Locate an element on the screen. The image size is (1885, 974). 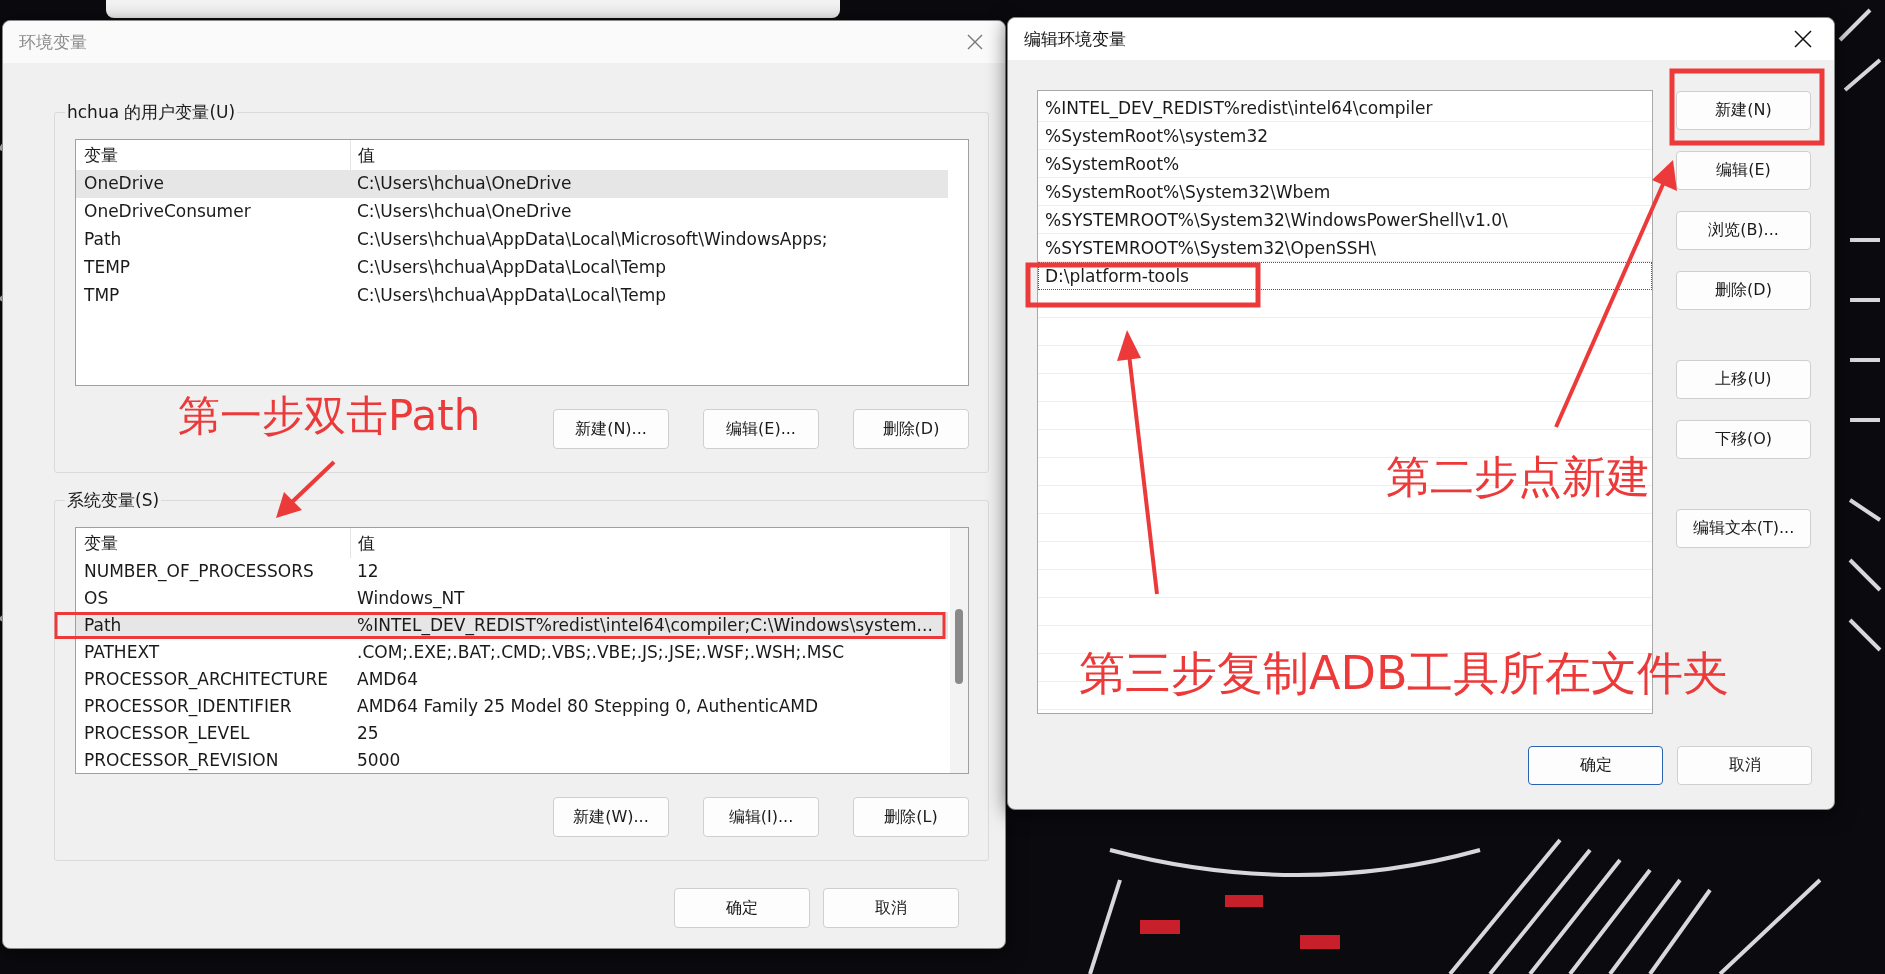
dialog-button: 上移(U) is located at coordinates (1743, 379).